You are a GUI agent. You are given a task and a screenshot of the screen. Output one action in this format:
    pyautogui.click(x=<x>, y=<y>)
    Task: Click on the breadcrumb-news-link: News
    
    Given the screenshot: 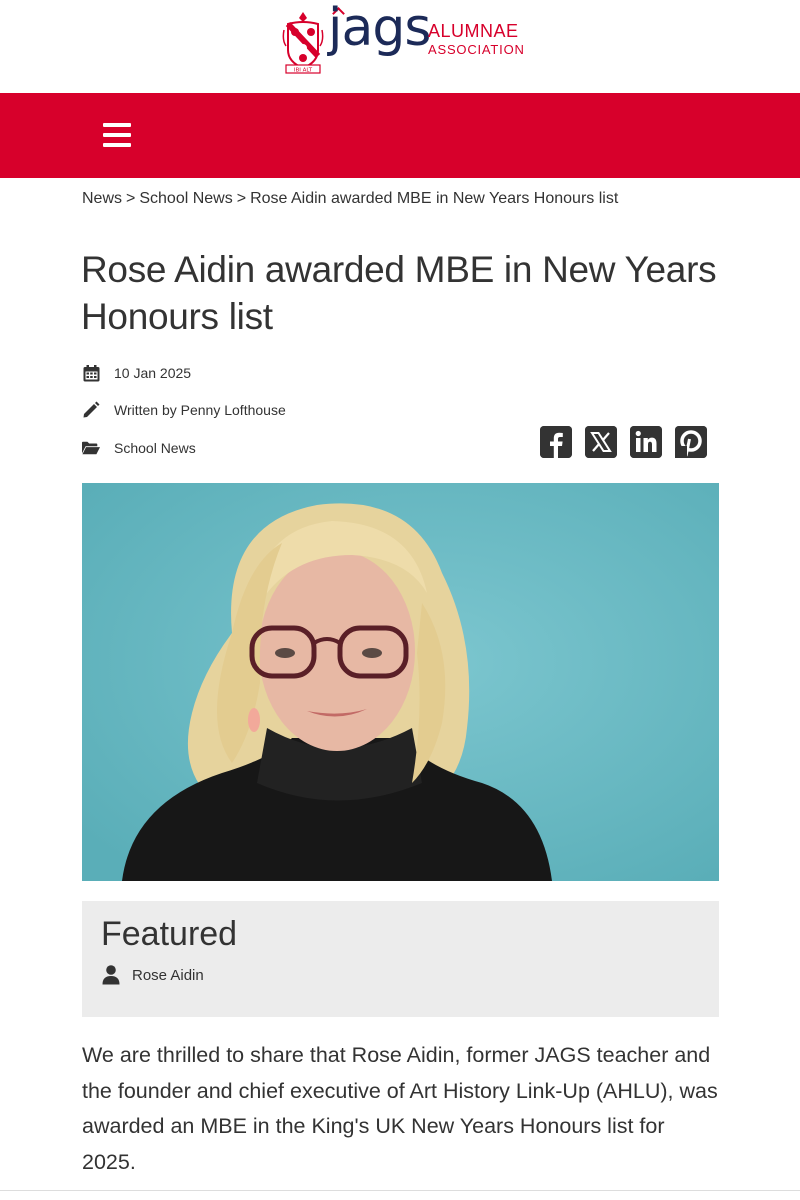 What is the action you would take?
    pyautogui.click(x=102, y=198)
    